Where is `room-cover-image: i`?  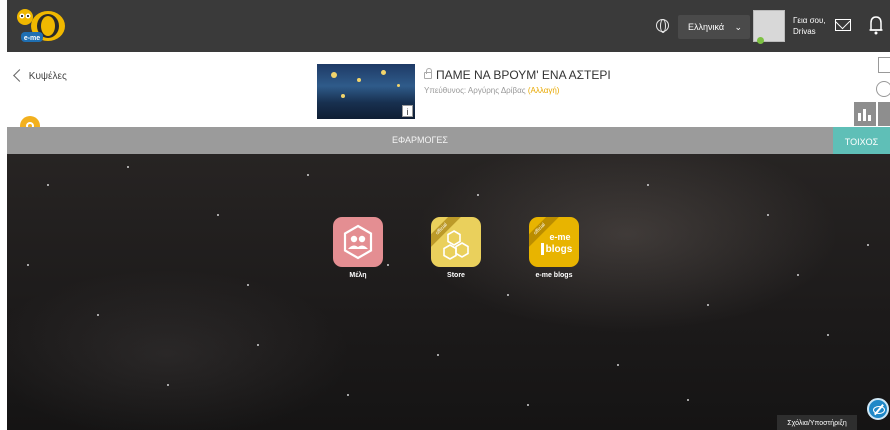 room-cover-image: i is located at coordinates (366, 91).